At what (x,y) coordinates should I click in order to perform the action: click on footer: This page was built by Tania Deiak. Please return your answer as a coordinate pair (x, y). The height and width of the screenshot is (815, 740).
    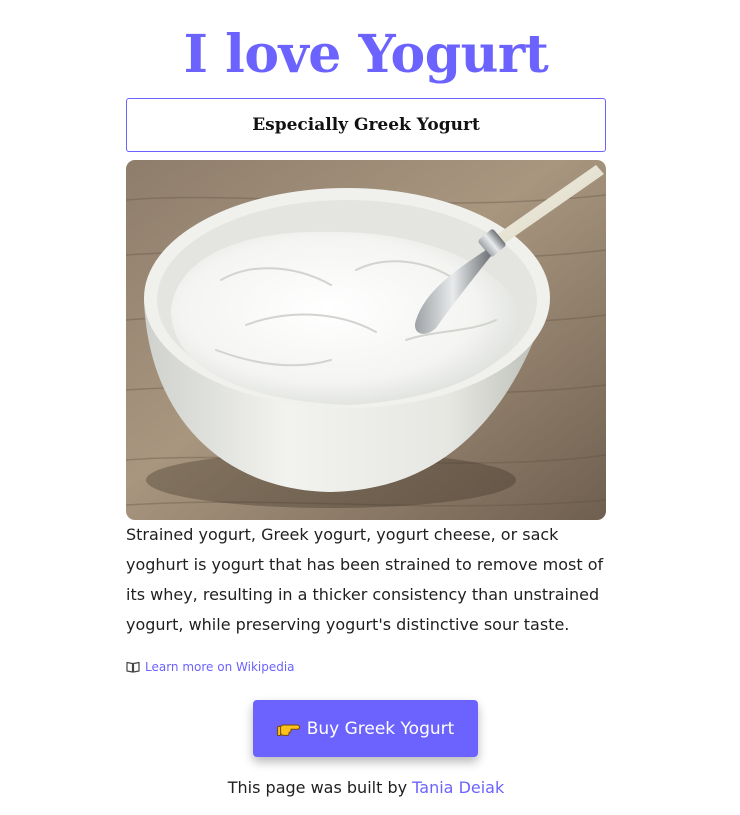
    Looking at the image, I should click on (366, 787).